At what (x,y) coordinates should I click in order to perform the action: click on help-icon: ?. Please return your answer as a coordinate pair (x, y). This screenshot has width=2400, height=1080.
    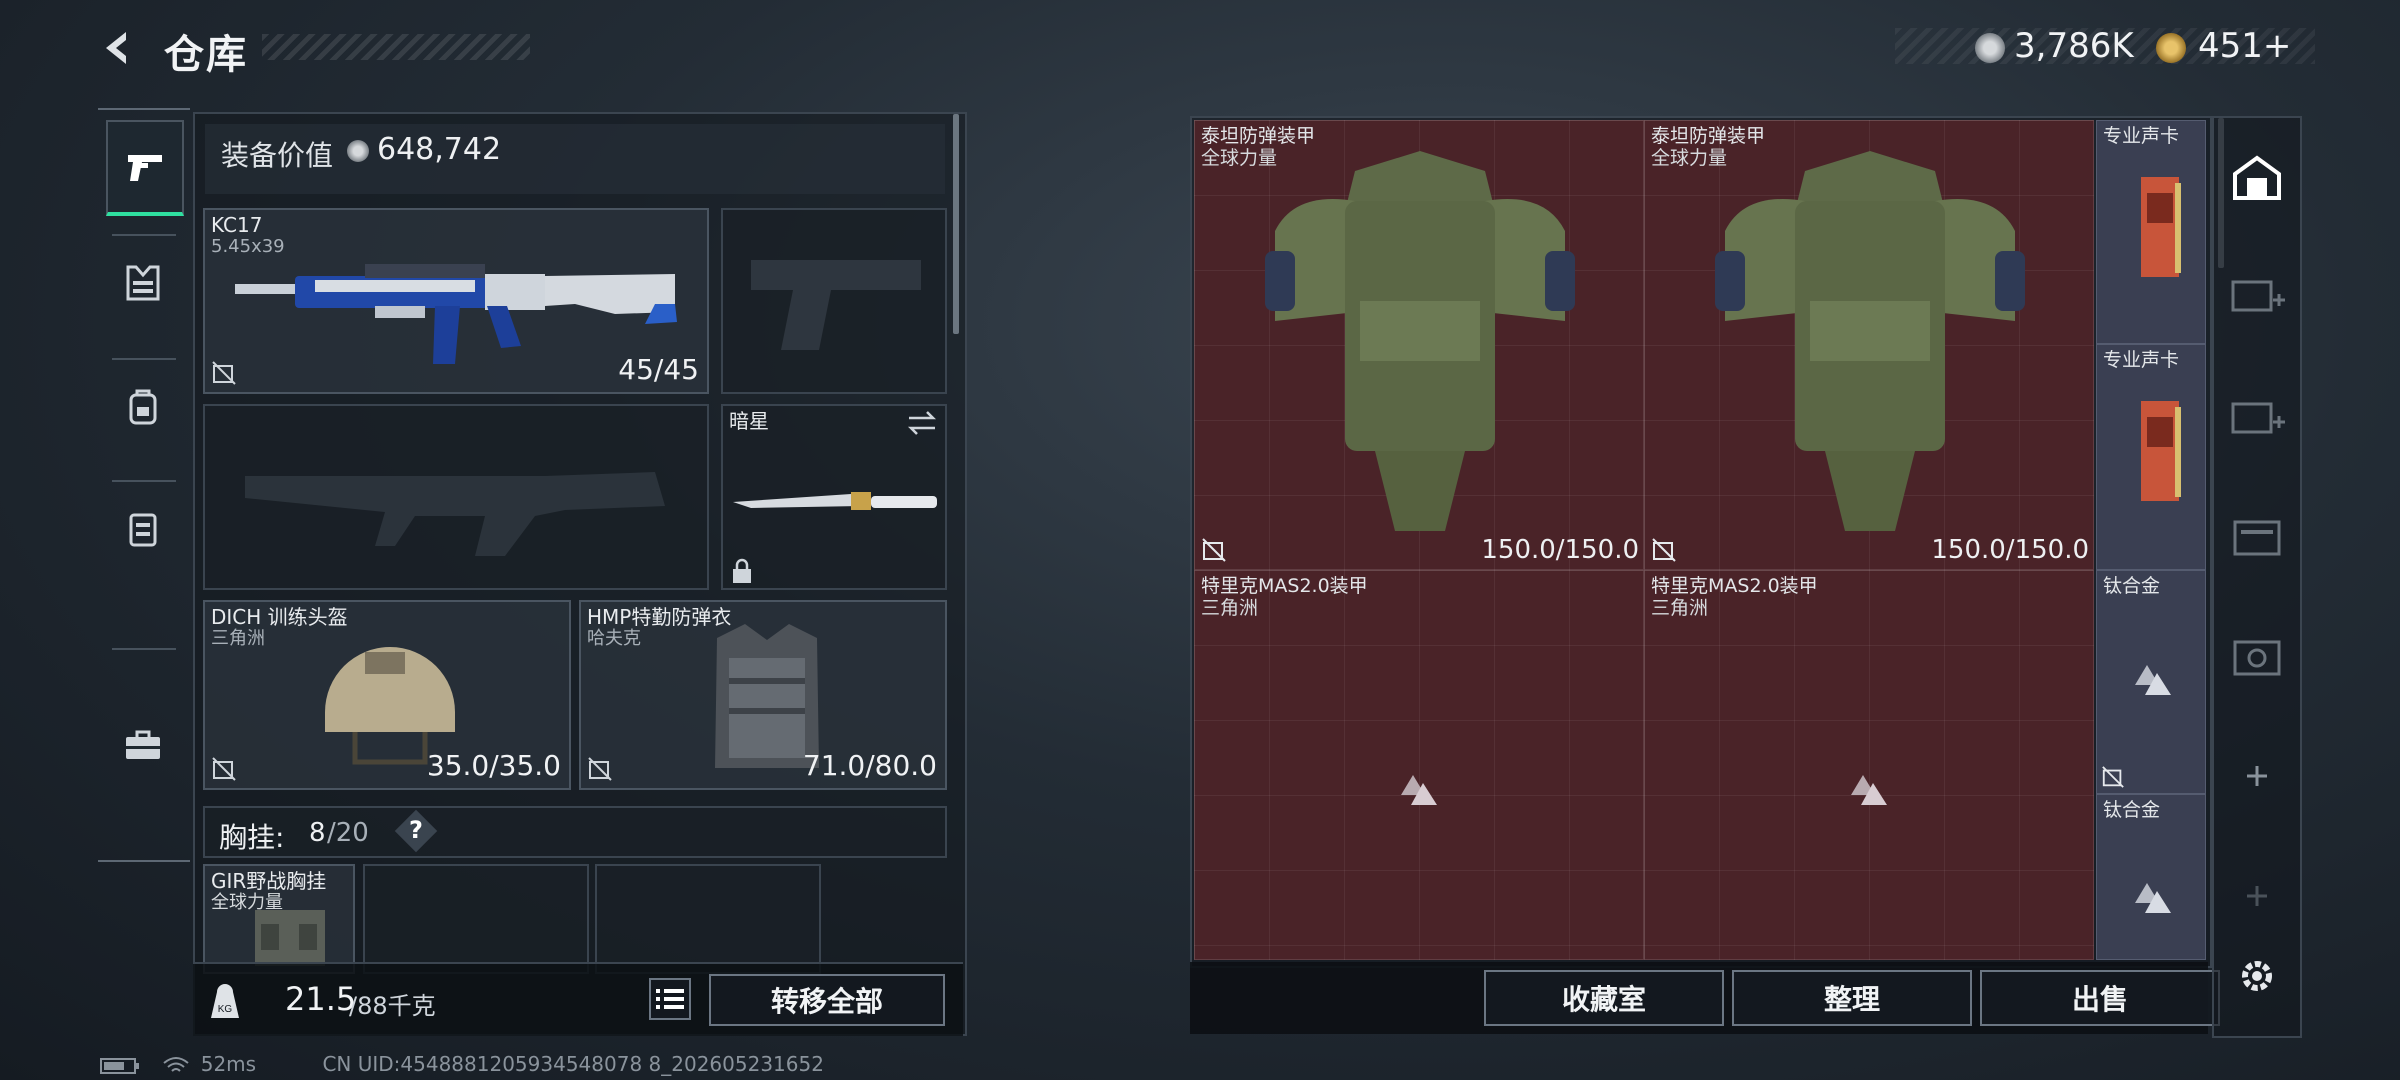
    Looking at the image, I should click on (416, 830).